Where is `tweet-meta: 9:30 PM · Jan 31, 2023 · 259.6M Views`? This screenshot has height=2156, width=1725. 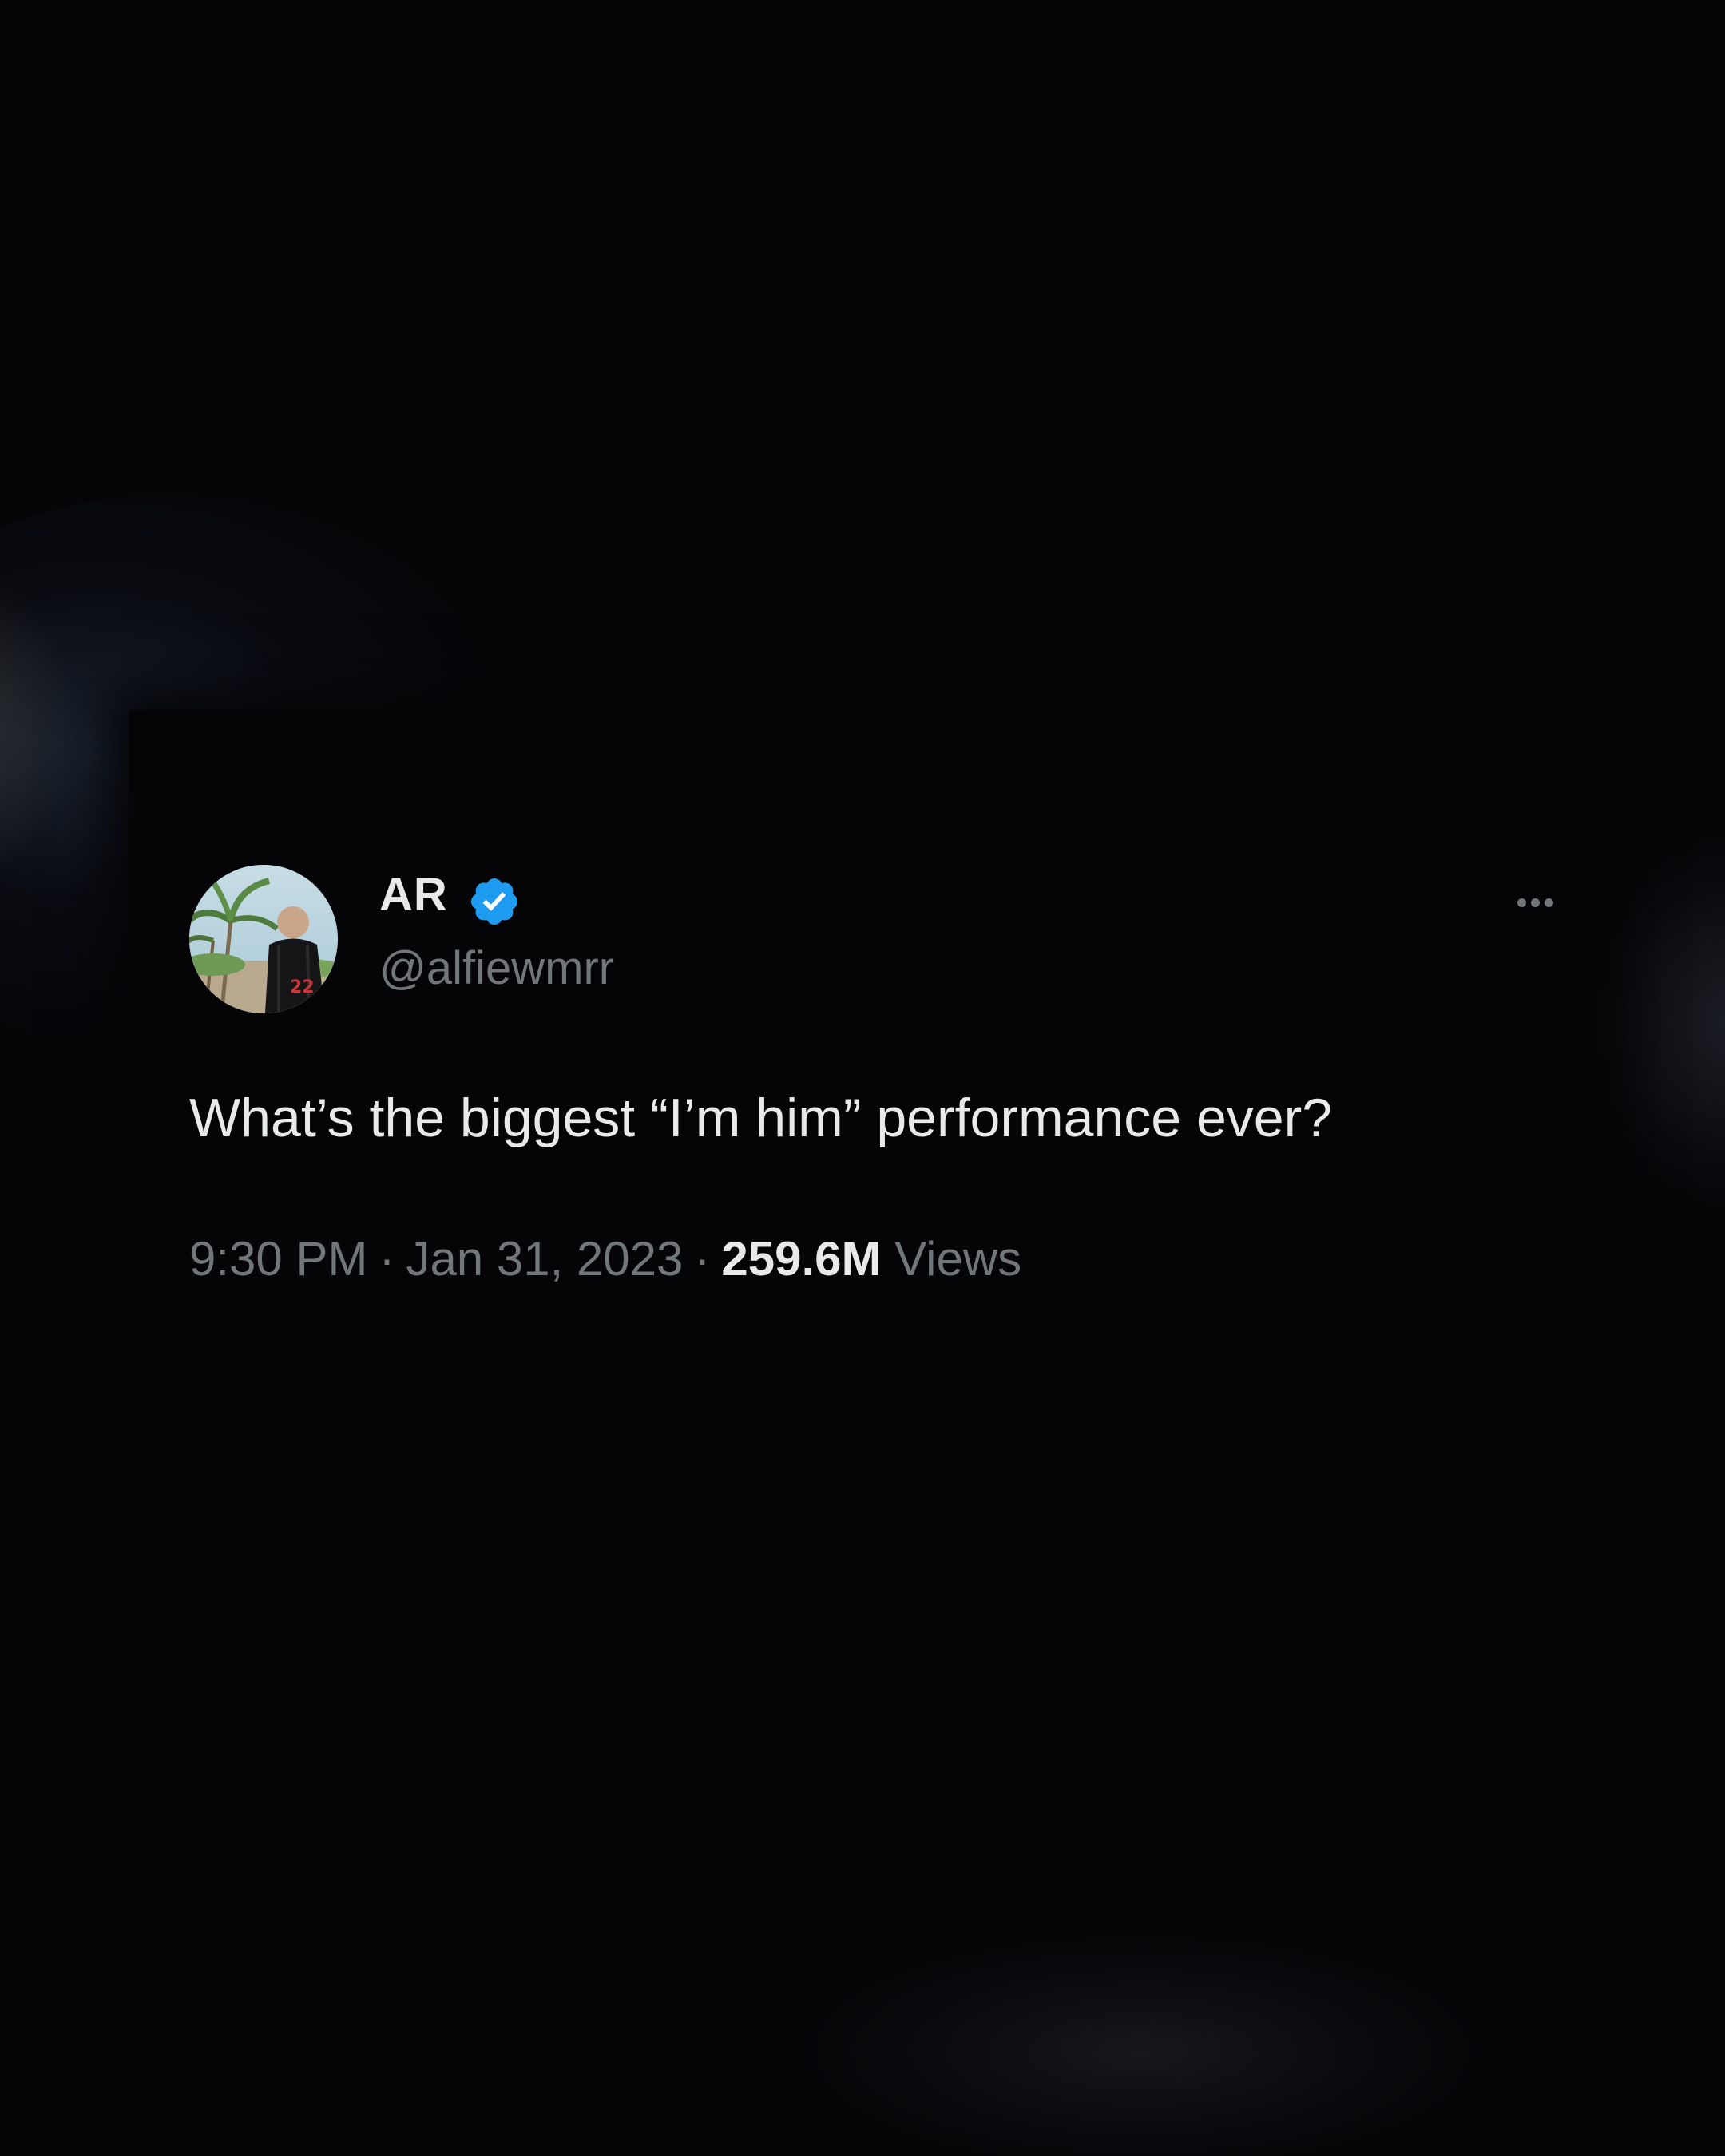
tweet-meta: 9:30 PM · Jan 31, 2023 · 259.6M Views is located at coordinates (605, 1259).